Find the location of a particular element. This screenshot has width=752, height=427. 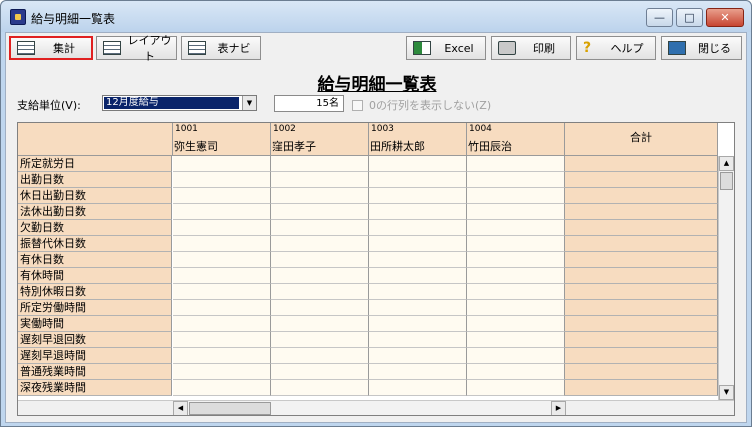

help-button: ? ヘルプ is located at coordinates (616, 48).